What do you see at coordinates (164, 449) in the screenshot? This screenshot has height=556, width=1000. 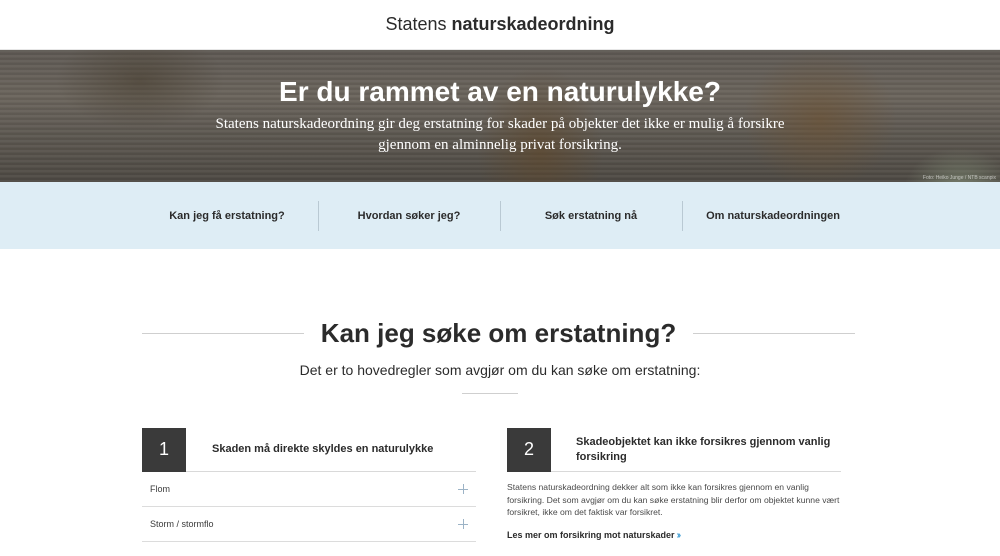 I see `rule-number-1: 1` at bounding box center [164, 449].